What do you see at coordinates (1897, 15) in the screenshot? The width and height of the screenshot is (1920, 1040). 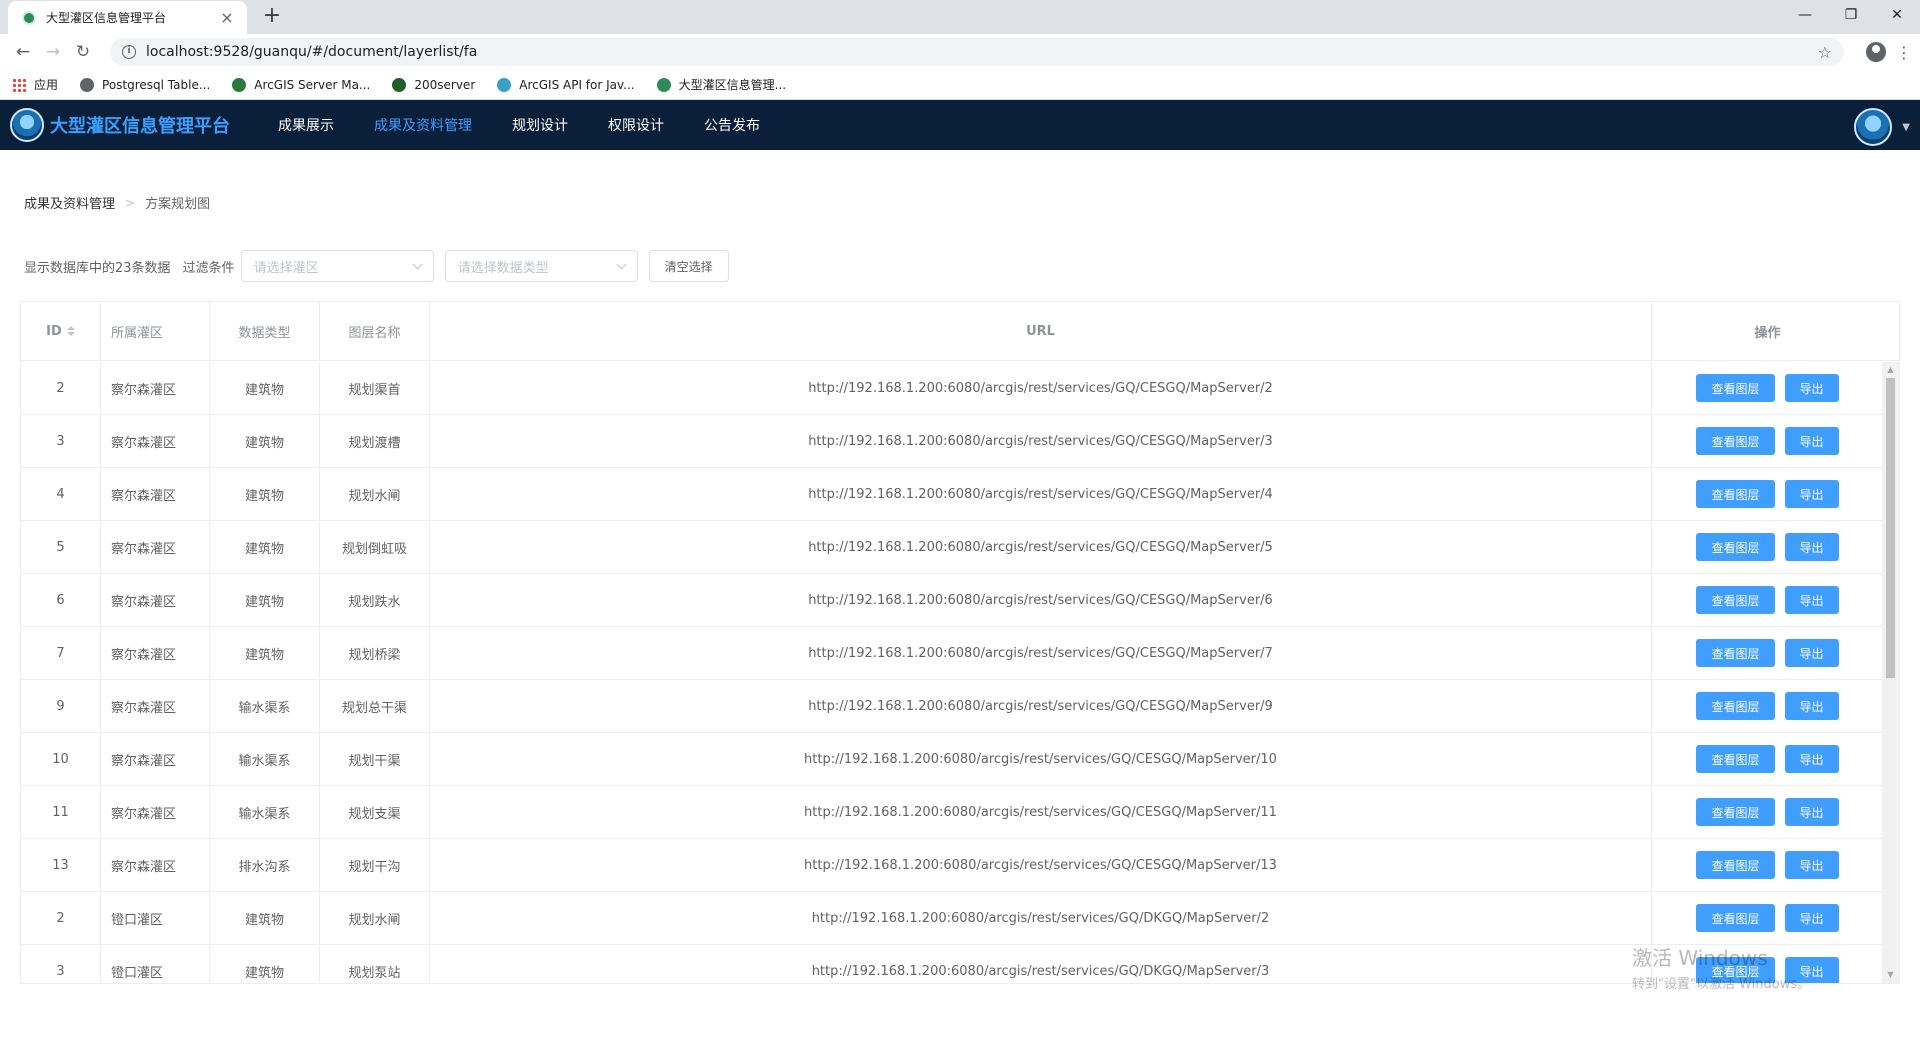 I see `window-close-icon: ✕` at bounding box center [1897, 15].